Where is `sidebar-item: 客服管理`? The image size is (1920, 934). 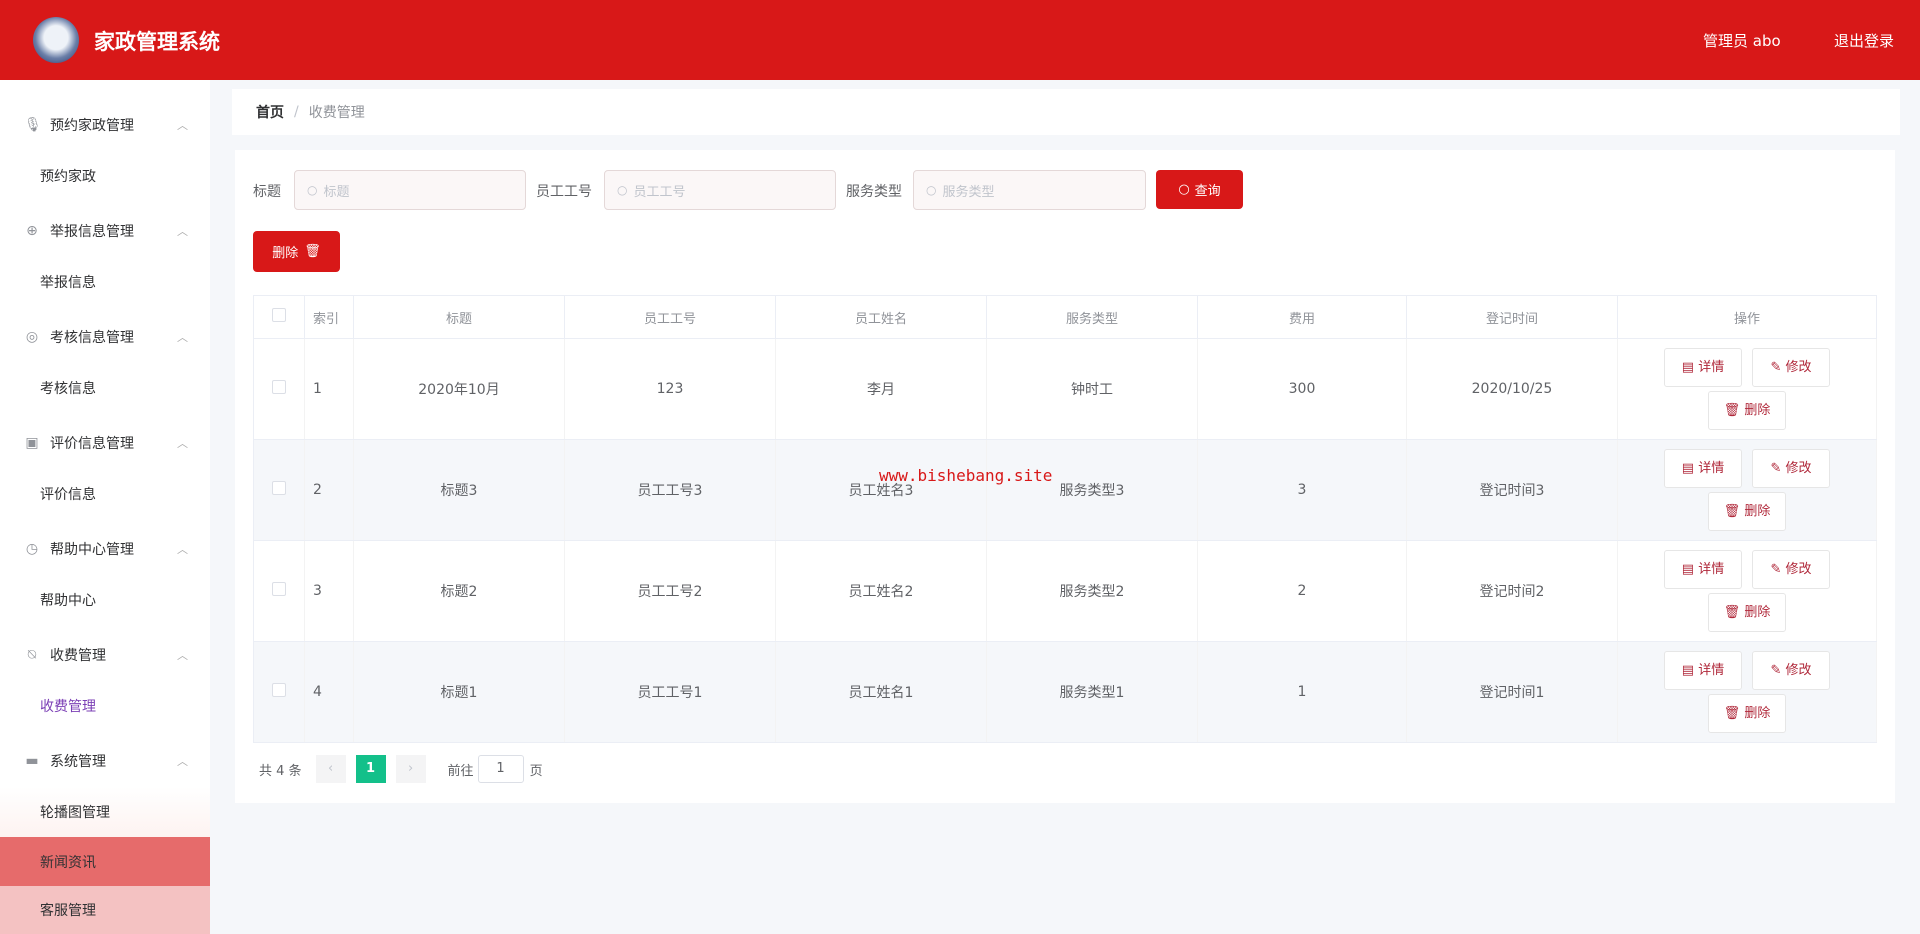 sidebar-item: 客服管理 is located at coordinates (105, 910).